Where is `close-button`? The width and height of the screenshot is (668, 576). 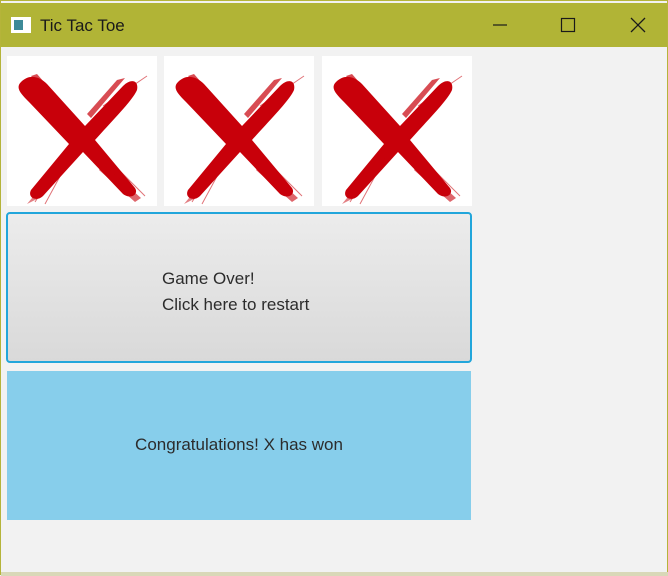
close-button is located at coordinates (638, 25).